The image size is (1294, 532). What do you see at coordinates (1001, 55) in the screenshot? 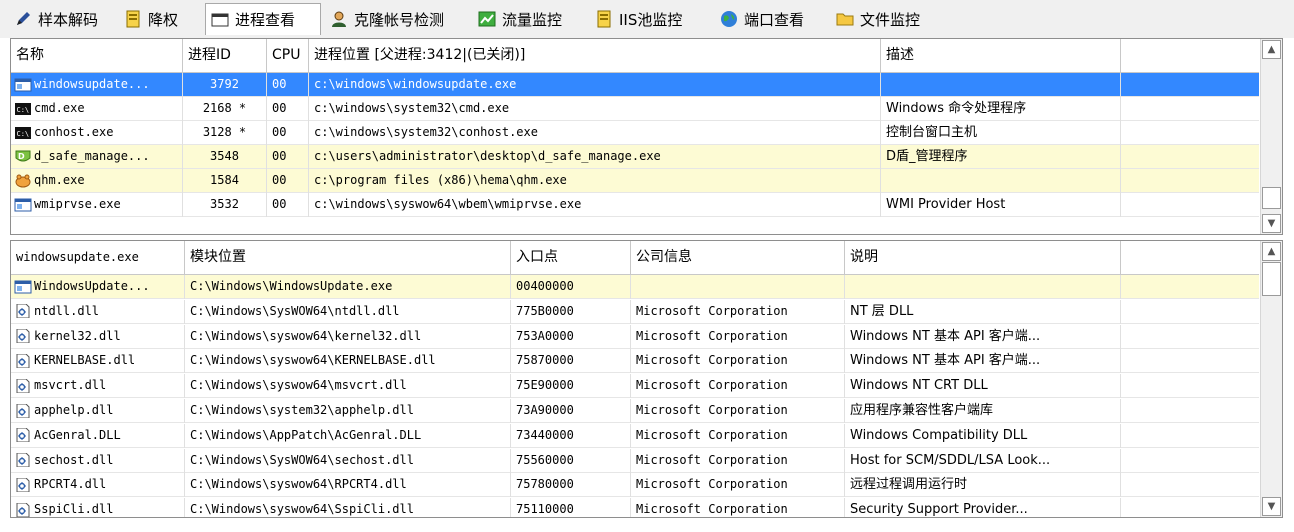
I see `column-header-description: 描述` at bounding box center [1001, 55].